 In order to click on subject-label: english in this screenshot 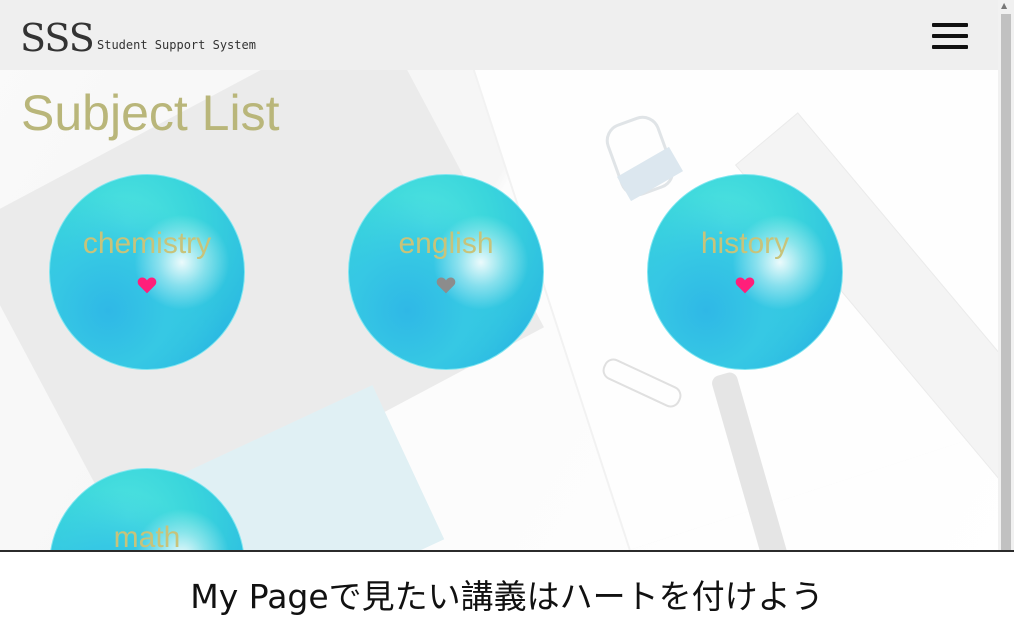, I will do `click(446, 243)`.